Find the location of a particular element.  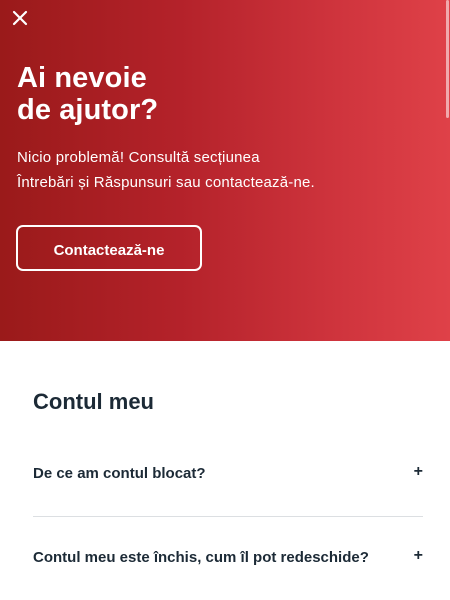

faq-item-blocked-account: De ce am contul blocat? + is located at coordinates (228, 474).